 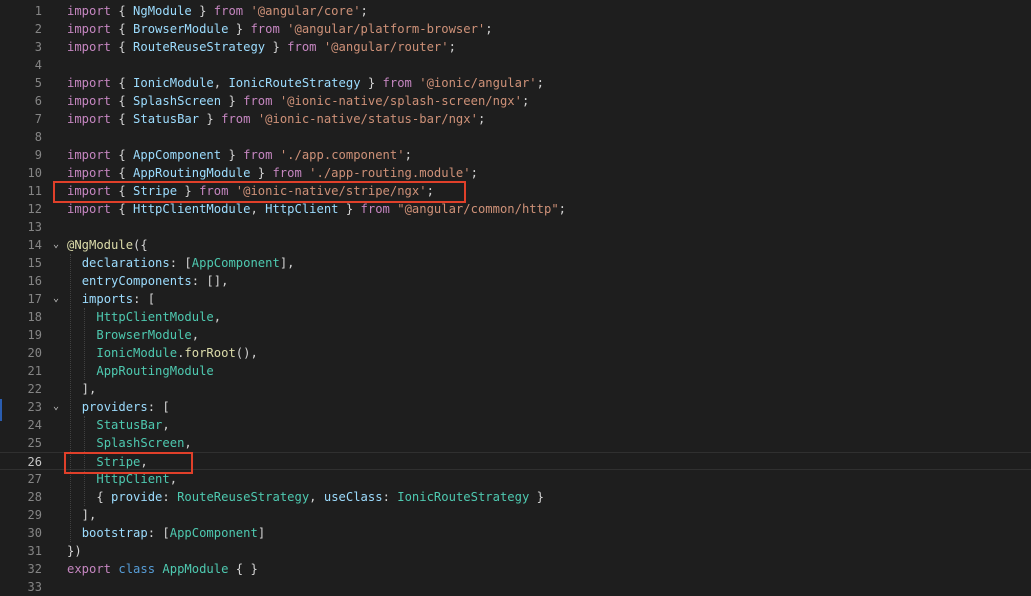 I want to click on line-number: 7, so click(x=38, y=119).